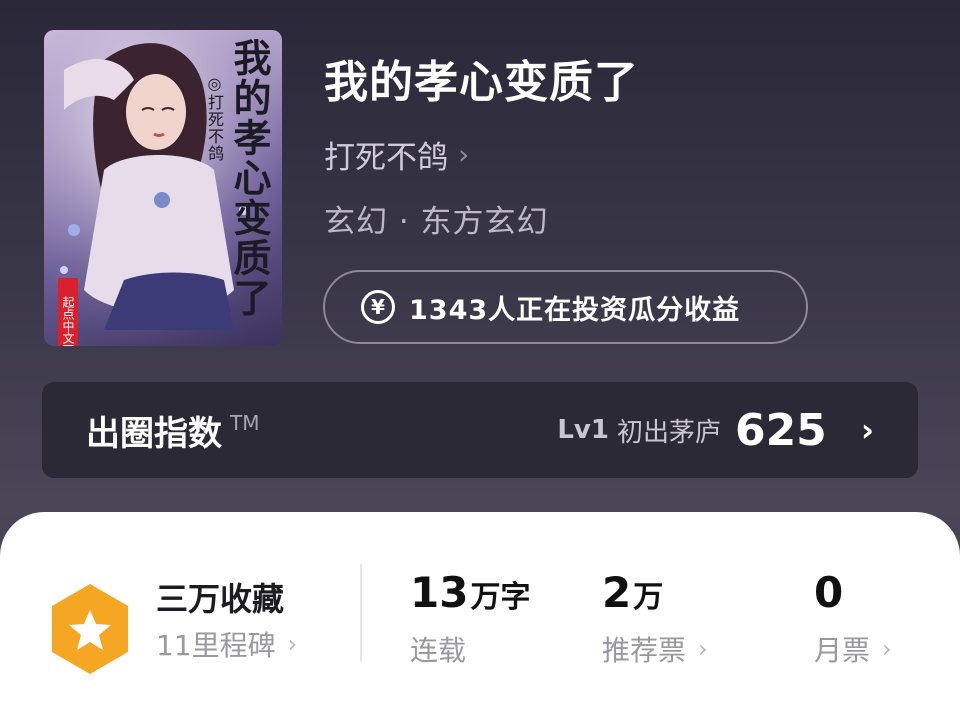  What do you see at coordinates (500, 597) in the screenshot?
I see `word-count-unit: 万字` at bounding box center [500, 597].